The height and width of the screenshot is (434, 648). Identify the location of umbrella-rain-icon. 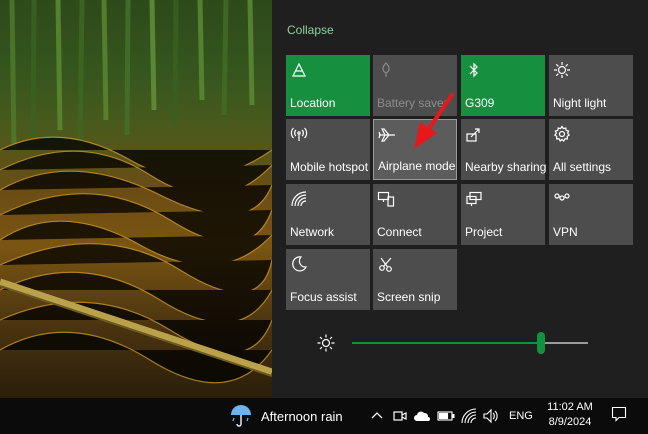
(241, 416).